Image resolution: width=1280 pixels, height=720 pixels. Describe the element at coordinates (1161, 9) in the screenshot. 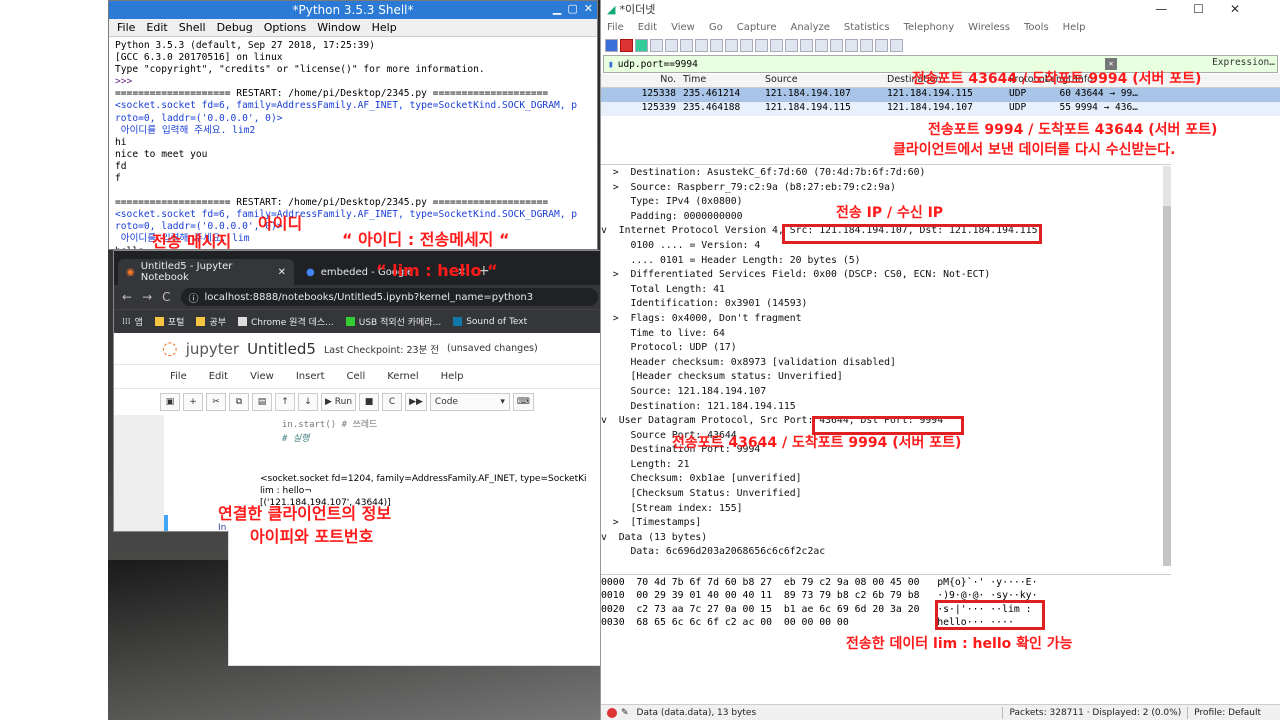

I see `minimize-icon: —` at that location.